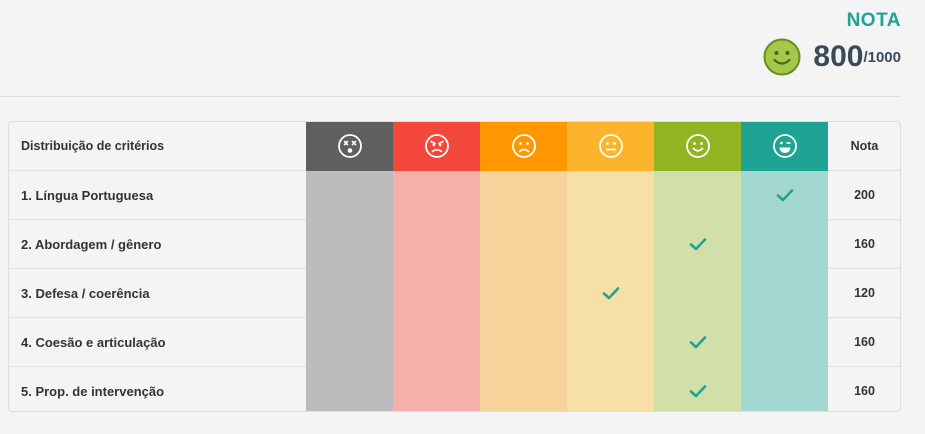 The height and width of the screenshot is (434, 925). Describe the element at coordinates (157, 244) in the screenshot. I see `criterion-label: 2. Abordagem / gênero` at that location.